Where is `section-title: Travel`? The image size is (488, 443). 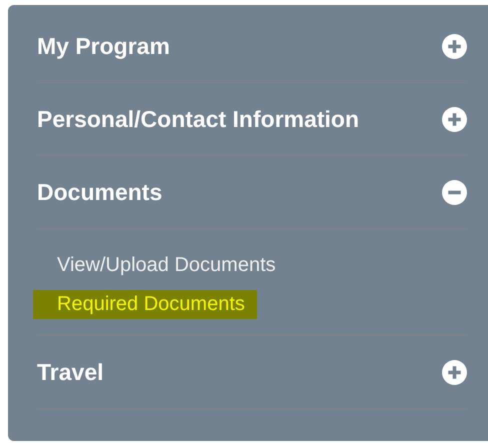 section-title: Travel is located at coordinates (70, 372).